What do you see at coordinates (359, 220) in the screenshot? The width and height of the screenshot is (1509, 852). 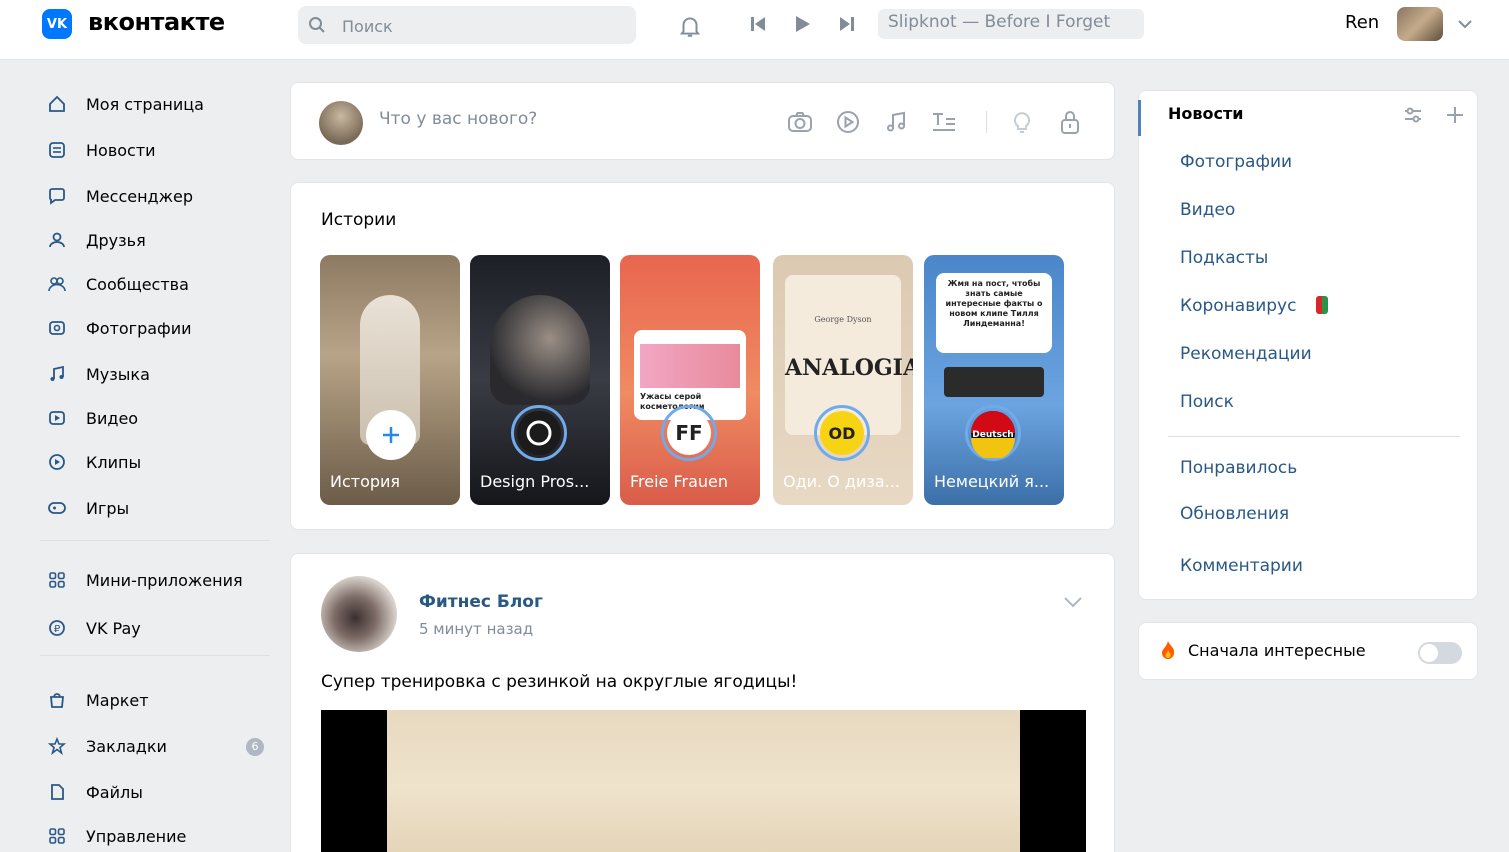 I see `stories-title: Истории` at bounding box center [359, 220].